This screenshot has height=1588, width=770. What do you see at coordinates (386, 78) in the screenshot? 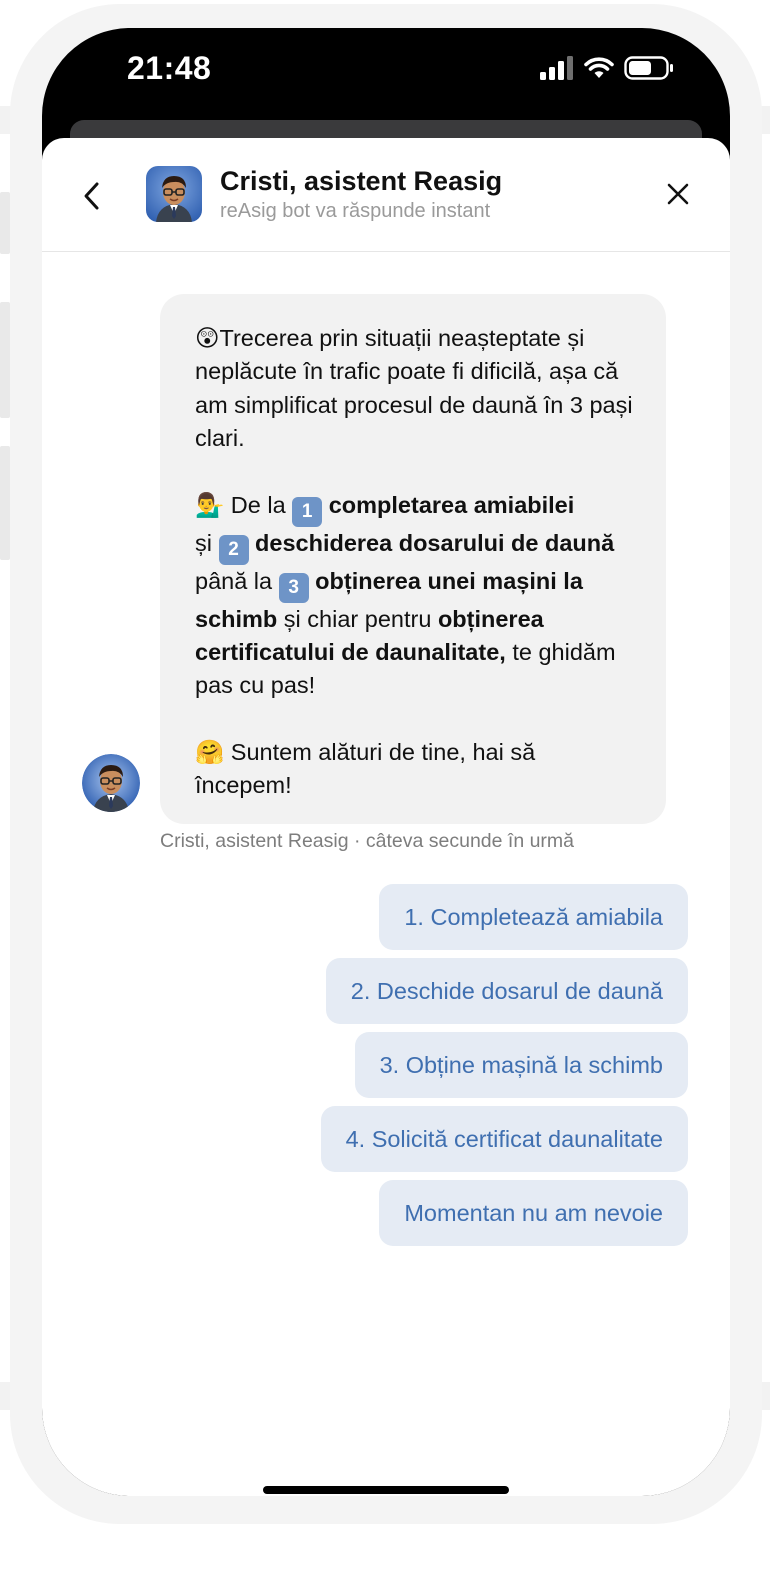
I see `status-bar: 21:48` at bounding box center [386, 78].